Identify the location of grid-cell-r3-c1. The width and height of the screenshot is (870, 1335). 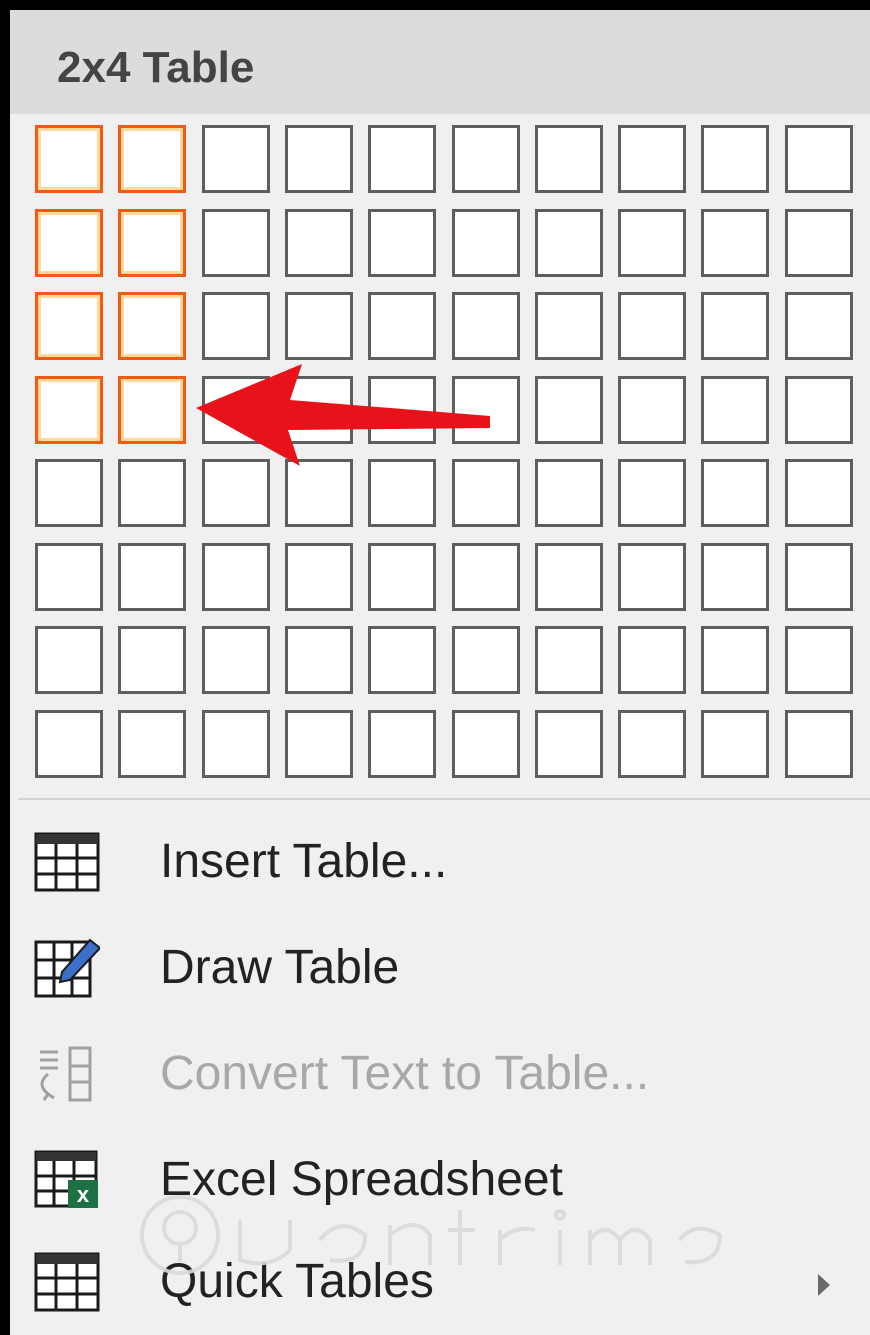
(69, 326).